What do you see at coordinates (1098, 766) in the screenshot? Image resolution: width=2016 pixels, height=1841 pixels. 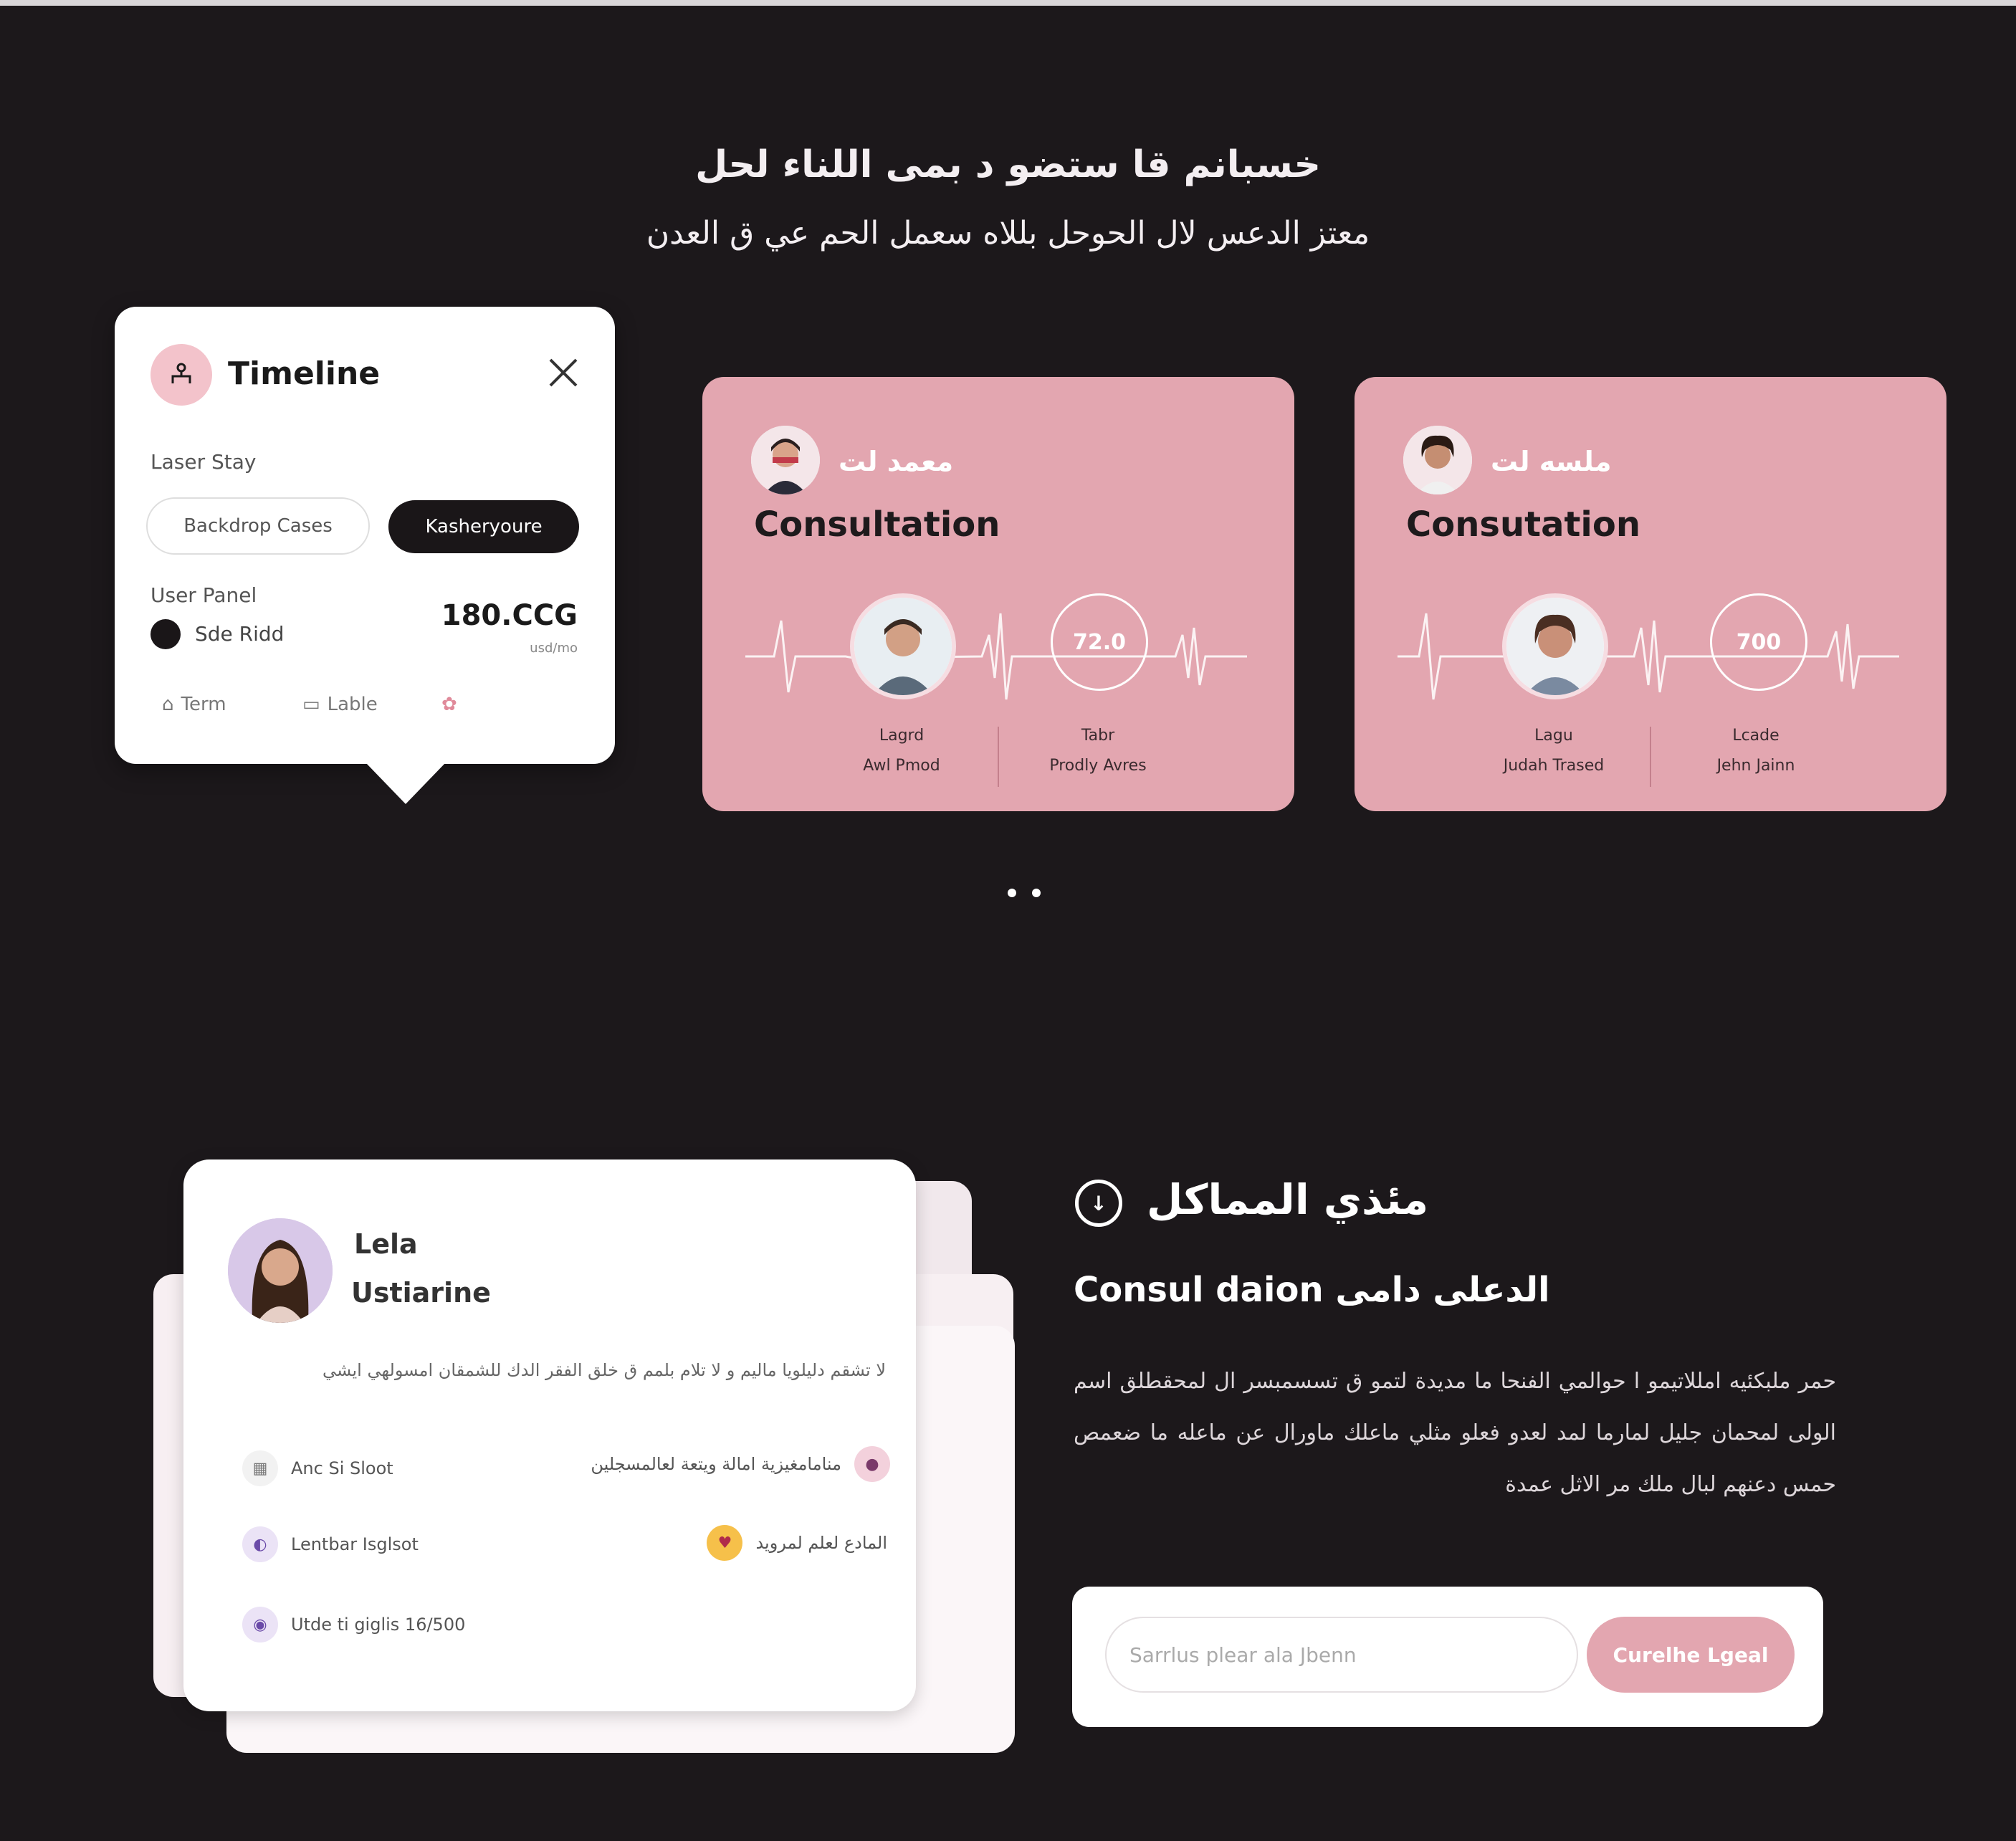 I see `stat-value: Prodly Avres` at bounding box center [1098, 766].